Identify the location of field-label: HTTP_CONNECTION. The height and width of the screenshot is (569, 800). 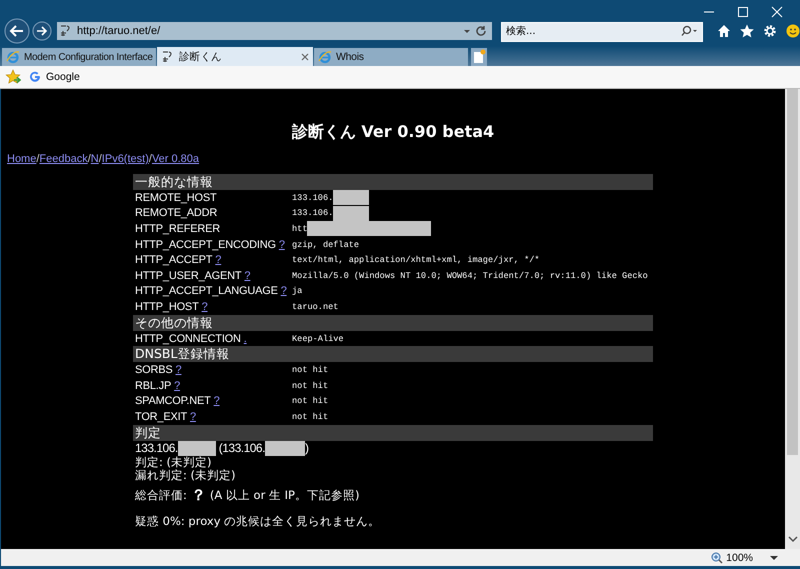
(188, 338).